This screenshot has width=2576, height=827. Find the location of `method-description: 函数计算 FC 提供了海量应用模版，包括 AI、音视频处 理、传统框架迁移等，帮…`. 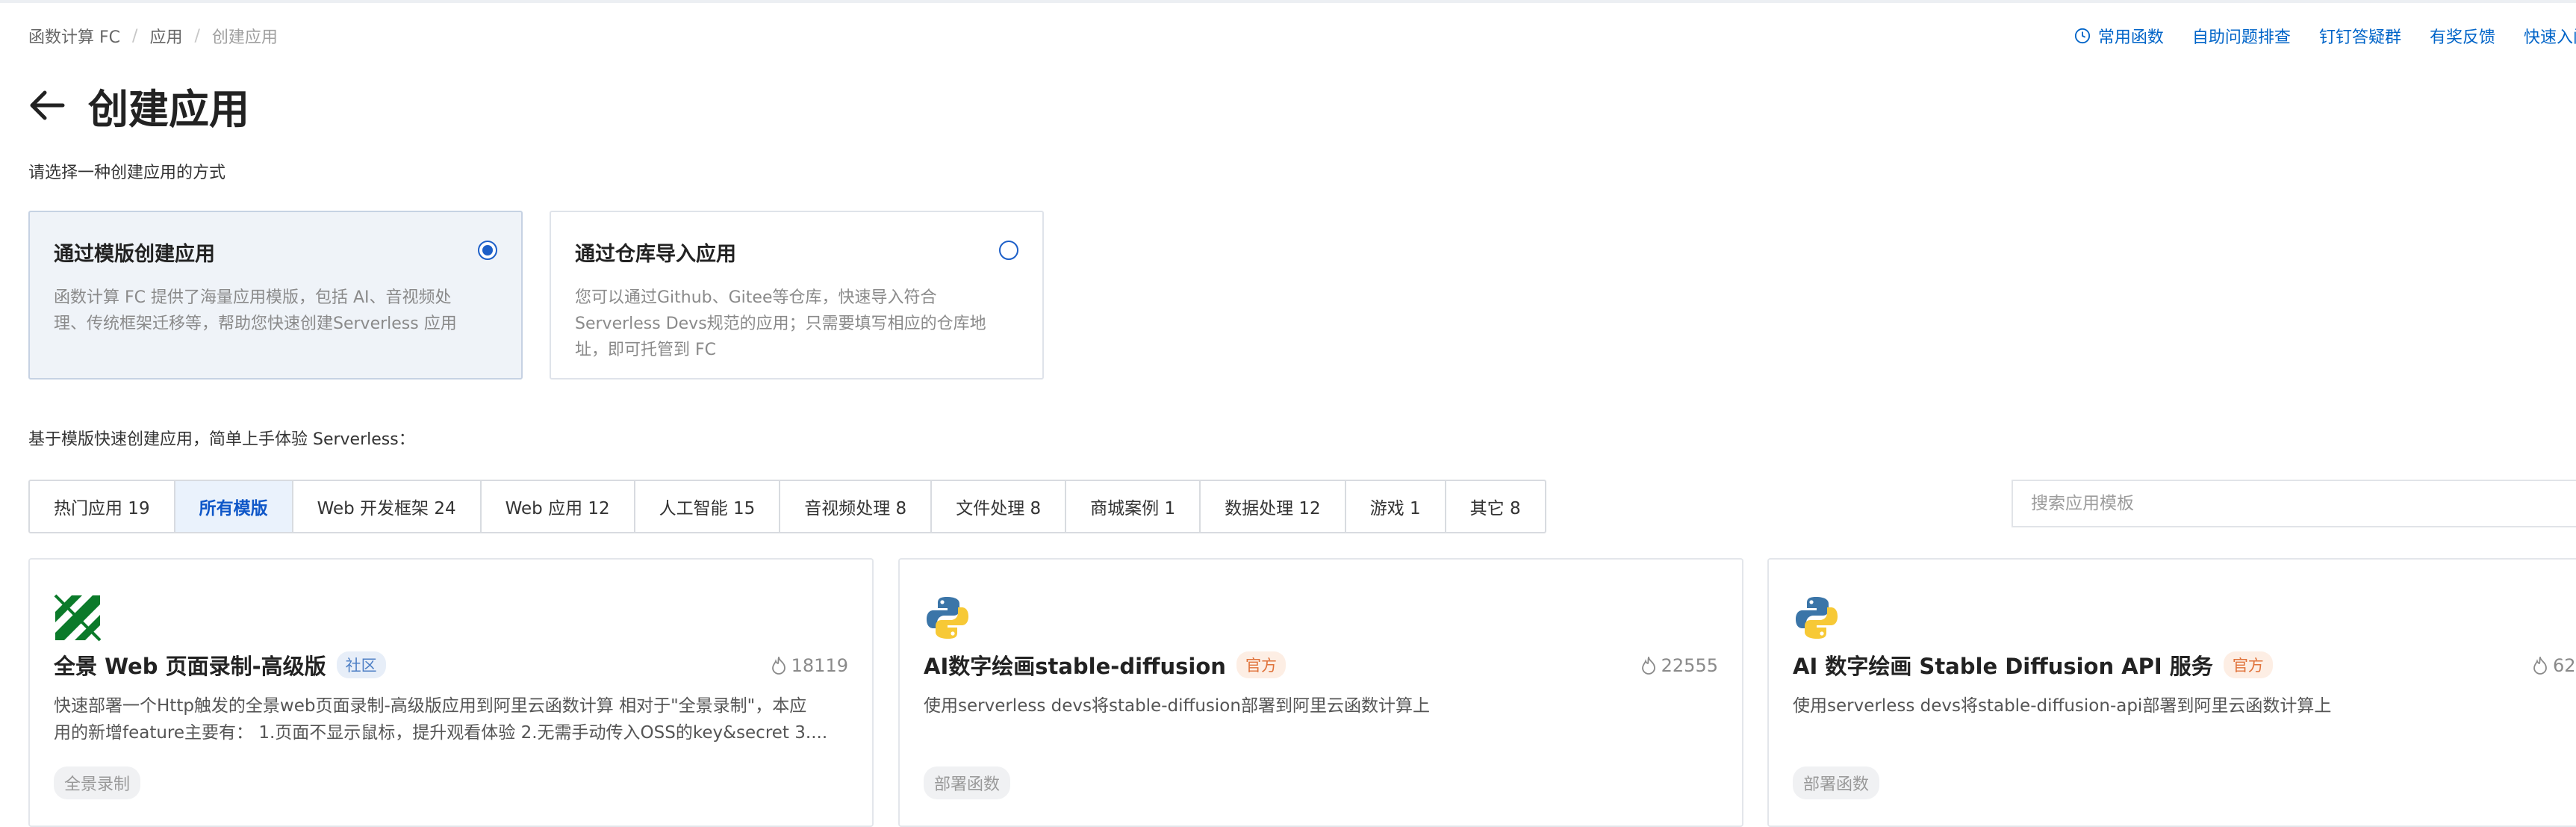

method-description: 函数计算 FC 提供了海量应用模版，包括 AI、音视频处 理、传统框架迁移等，帮… is located at coordinates (275, 311).